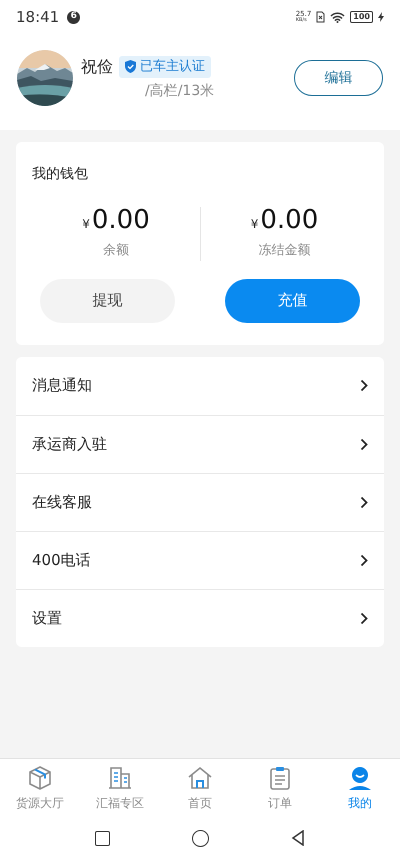  What do you see at coordinates (130, 66) in the screenshot?
I see `shield-check-icon` at bounding box center [130, 66].